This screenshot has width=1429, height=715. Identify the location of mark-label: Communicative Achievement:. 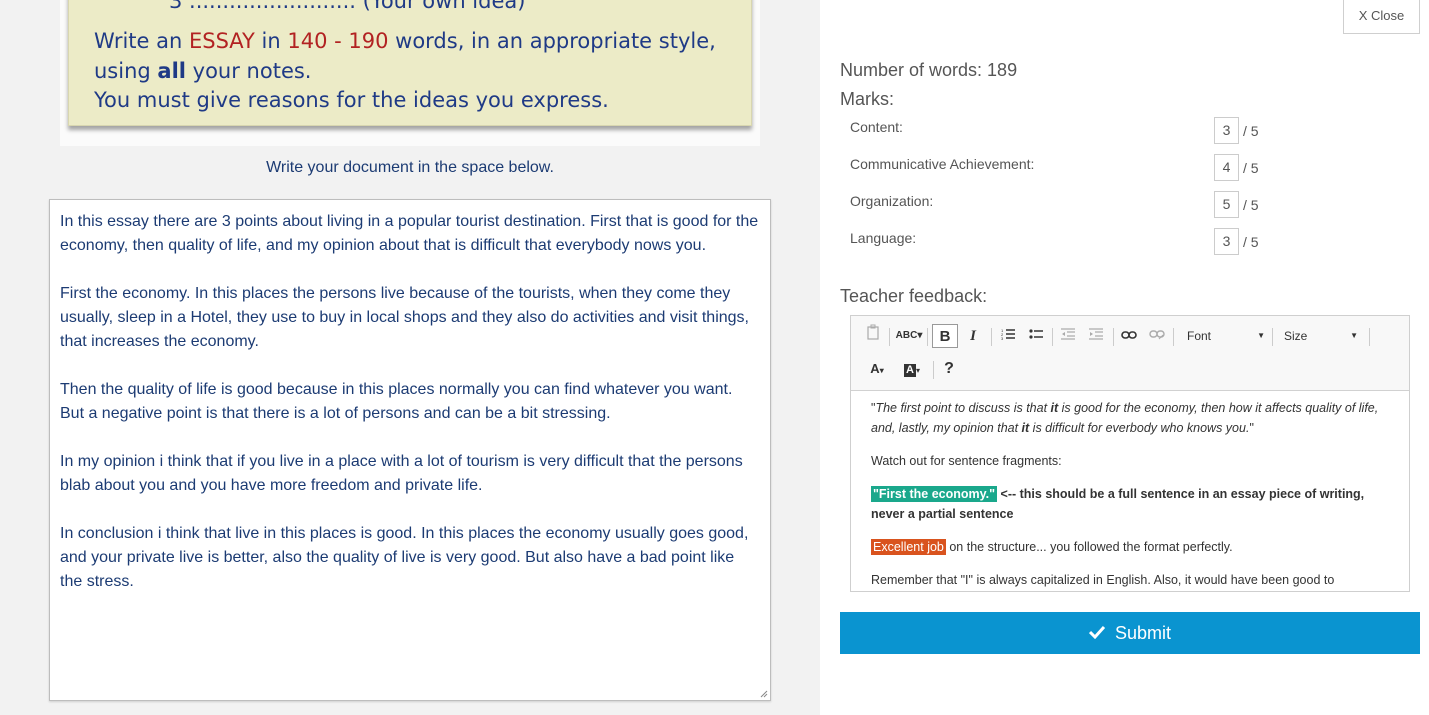
(942, 164).